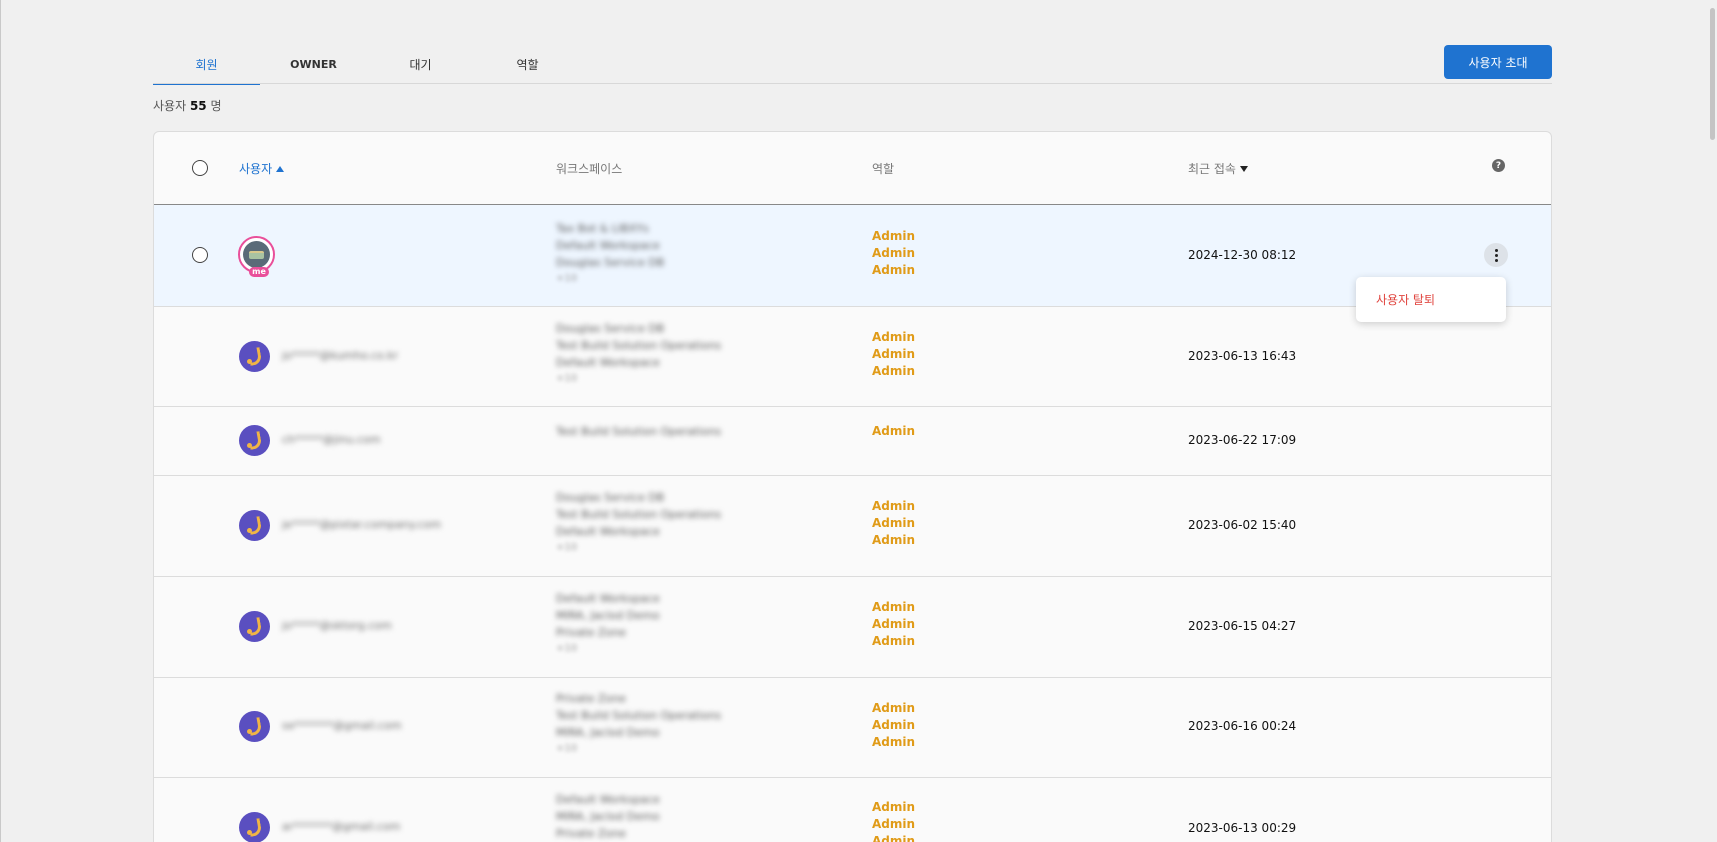 The image size is (1717, 842). Describe the element at coordinates (0, 421) in the screenshot. I see `window-edge` at that location.